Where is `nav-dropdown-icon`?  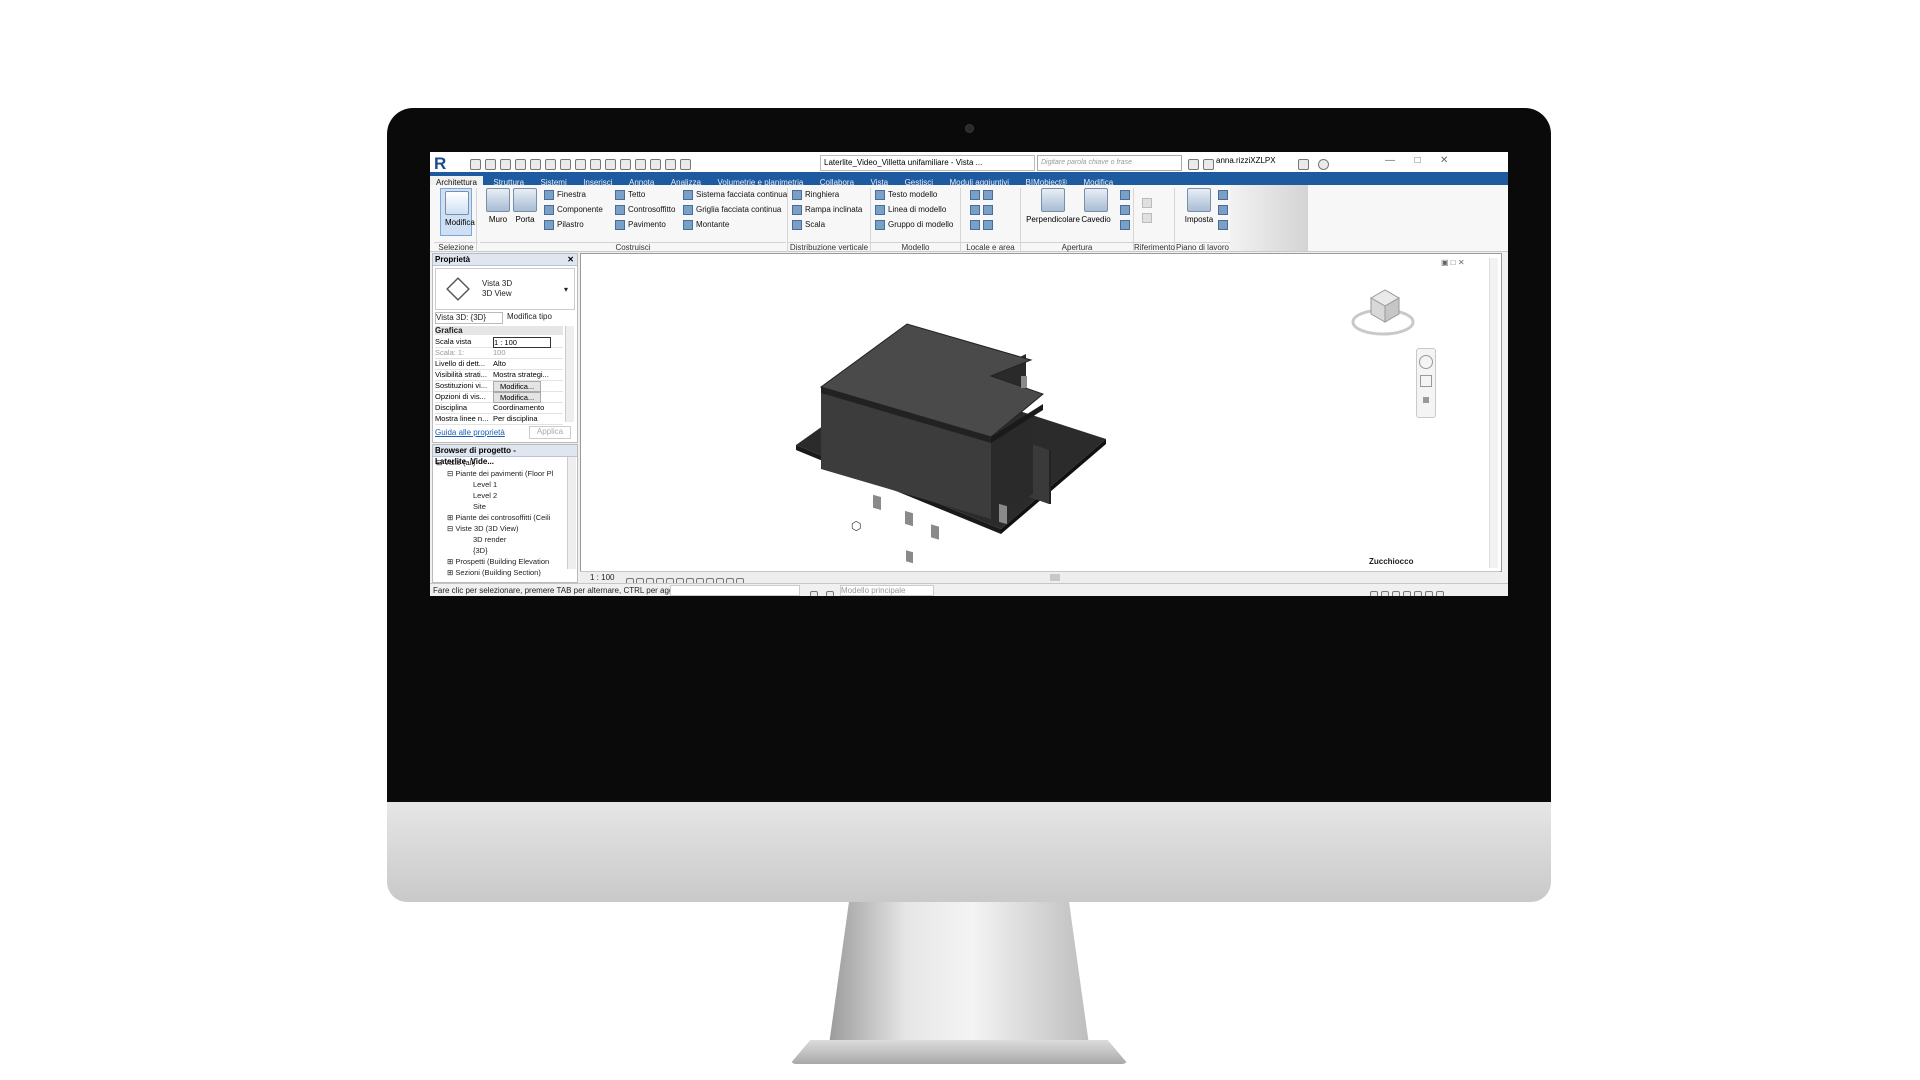 nav-dropdown-icon is located at coordinates (1426, 400).